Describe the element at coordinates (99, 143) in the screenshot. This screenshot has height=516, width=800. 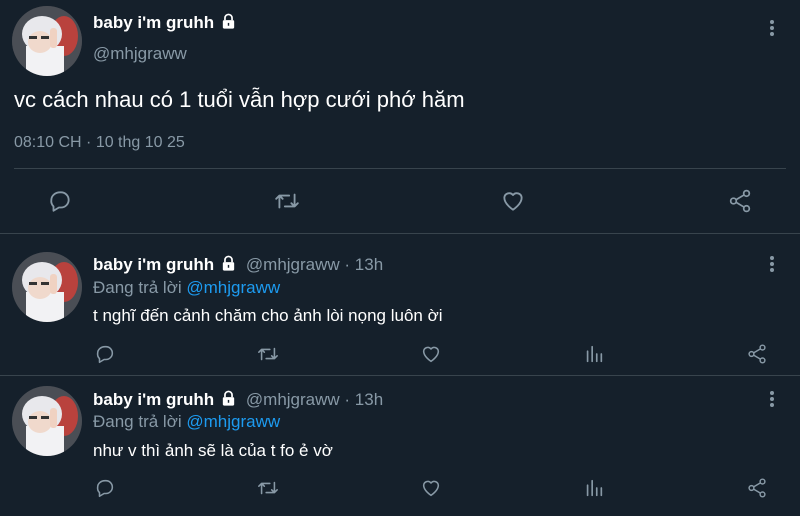
I see `tweet-timestamp: 08:10 CH · 10 thg 10 25` at that location.